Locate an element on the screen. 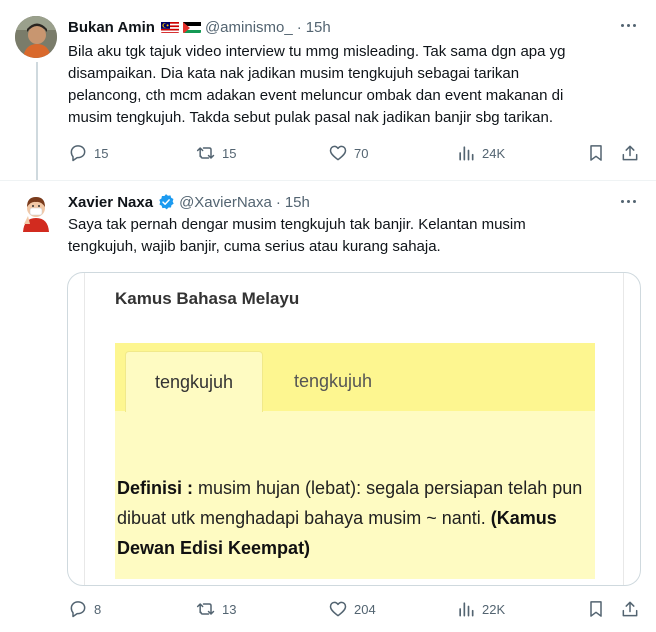 This screenshot has width=656, height=632. tweet-header: Bukan Amin @aminismo_ · 15h is located at coordinates (199, 27).